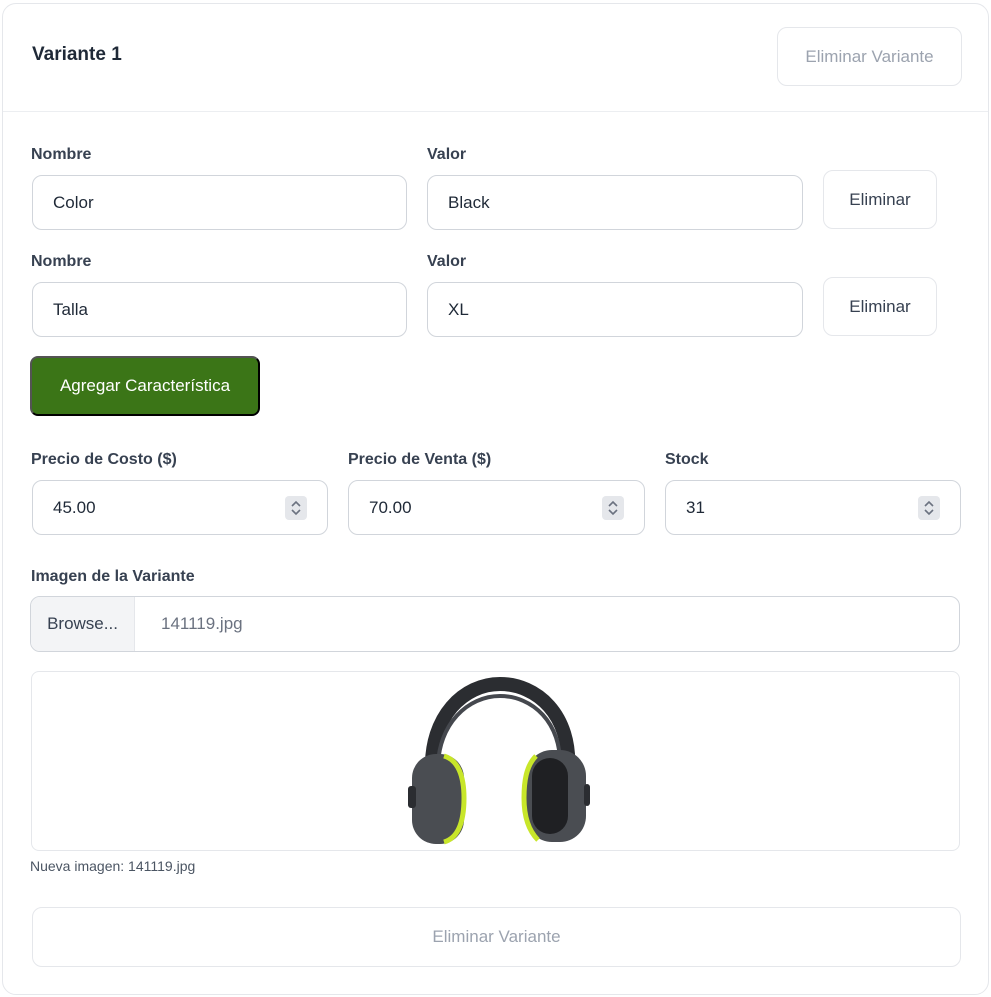 The width and height of the screenshot is (991, 997). Describe the element at coordinates (869, 56) in the screenshot. I see `remove-variant-header-button: Eliminar Variante` at that location.